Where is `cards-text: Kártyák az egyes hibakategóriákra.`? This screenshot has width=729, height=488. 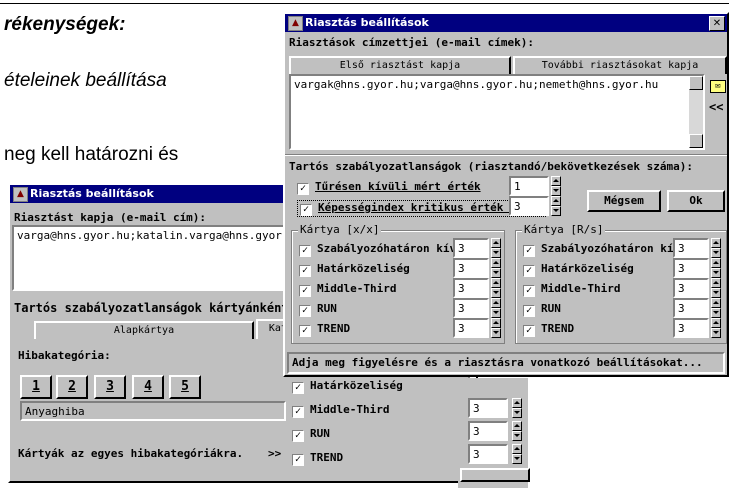
cards-text: Kártyák az egyes hibakategóriákra. is located at coordinates (131, 453).